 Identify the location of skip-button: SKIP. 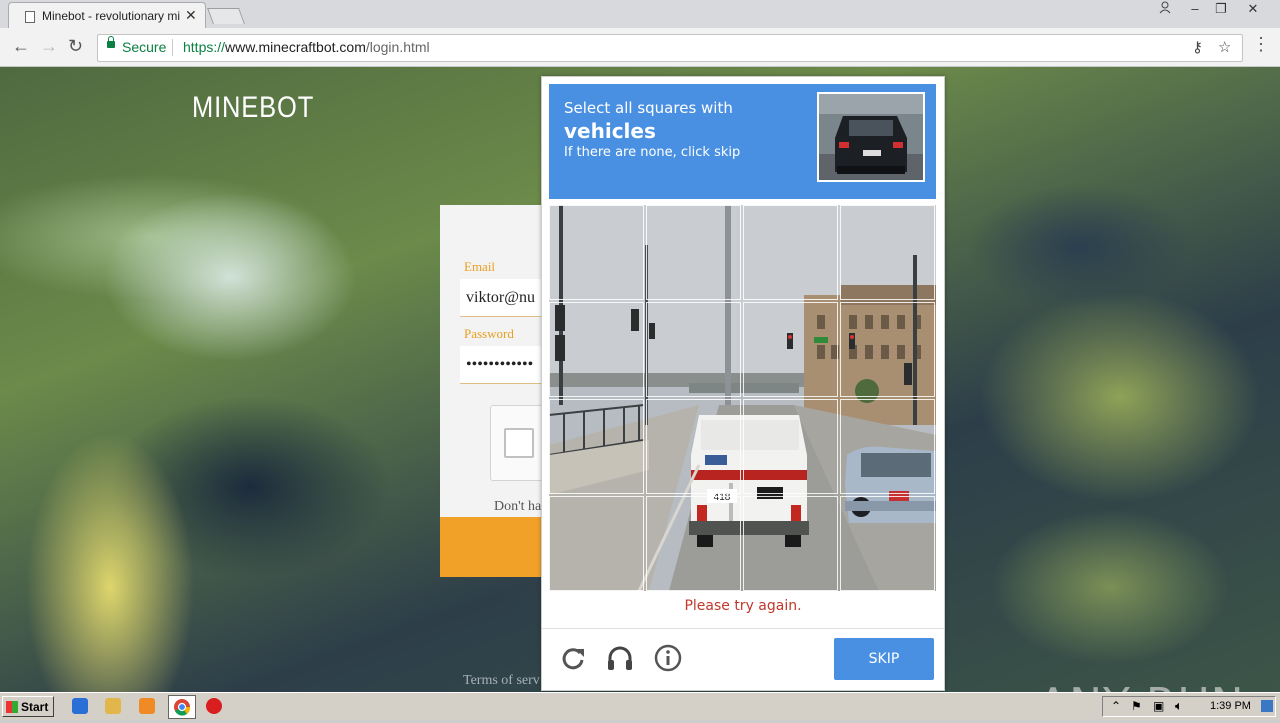
(884, 659).